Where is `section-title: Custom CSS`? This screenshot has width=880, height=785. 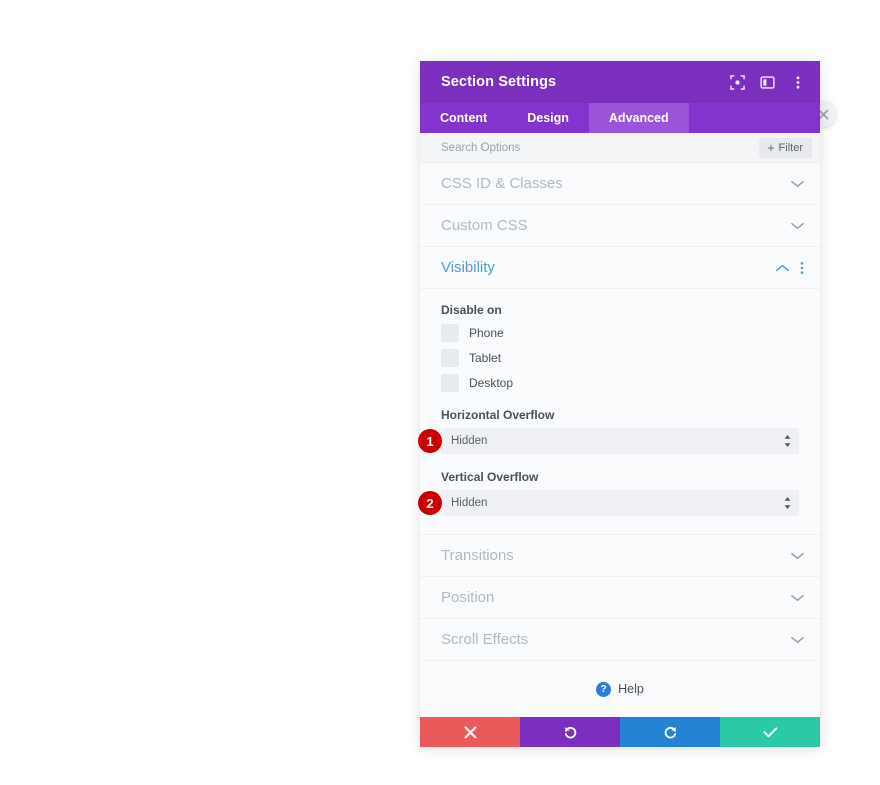 section-title: Custom CSS is located at coordinates (484, 225).